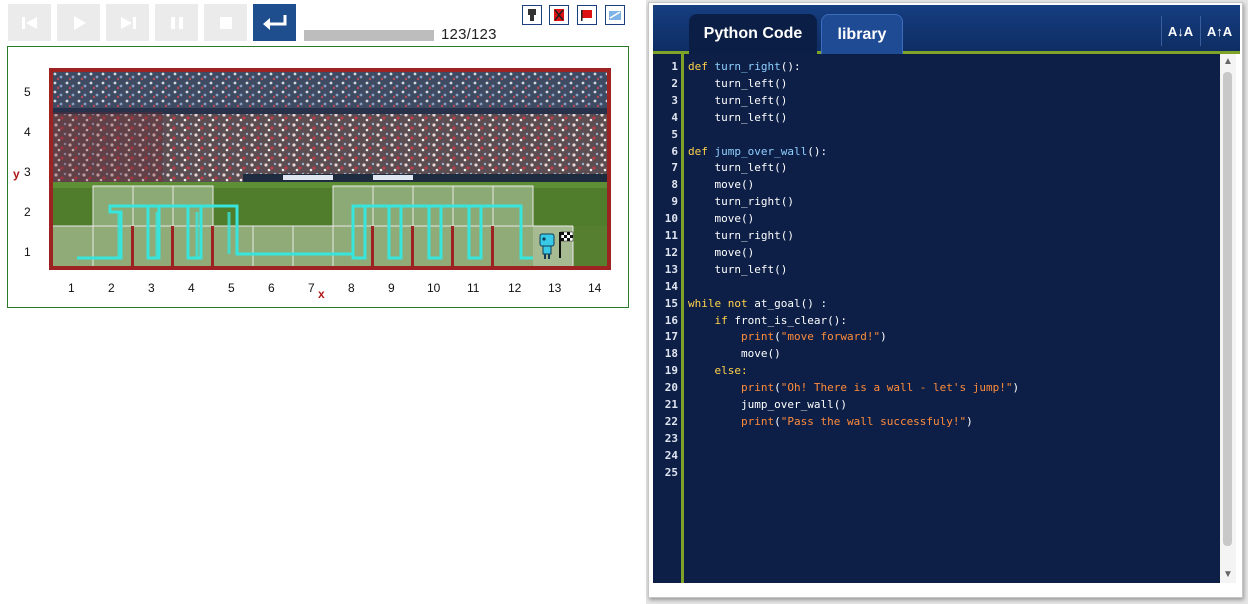 The height and width of the screenshot is (604, 1248). What do you see at coordinates (231, 288) in the screenshot?
I see `x-tick-5: 5` at bounding box center [231, 288].